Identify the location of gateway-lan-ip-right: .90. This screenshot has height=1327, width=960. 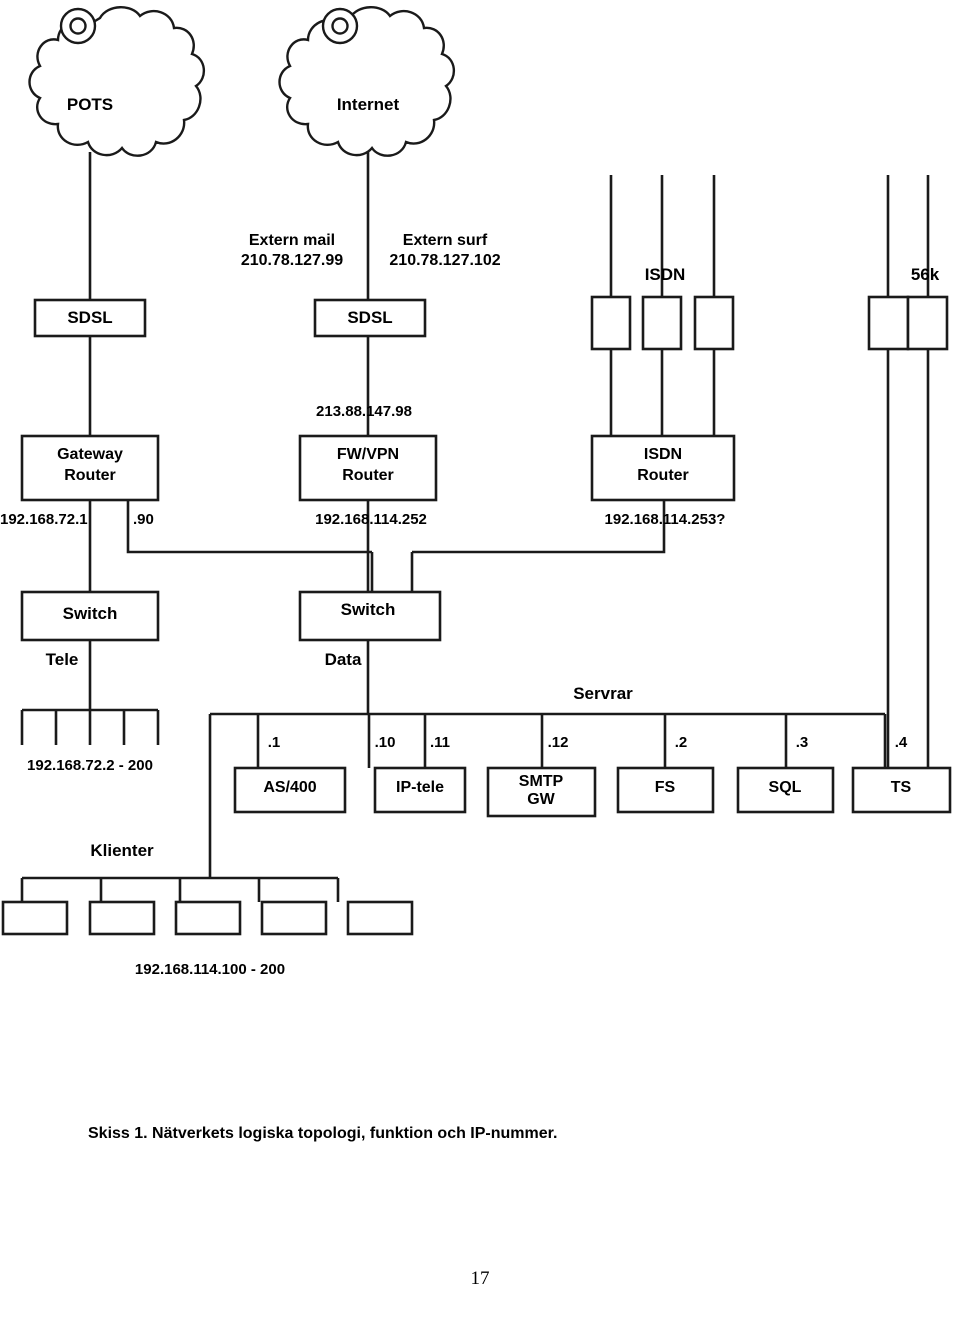
(143, 519).